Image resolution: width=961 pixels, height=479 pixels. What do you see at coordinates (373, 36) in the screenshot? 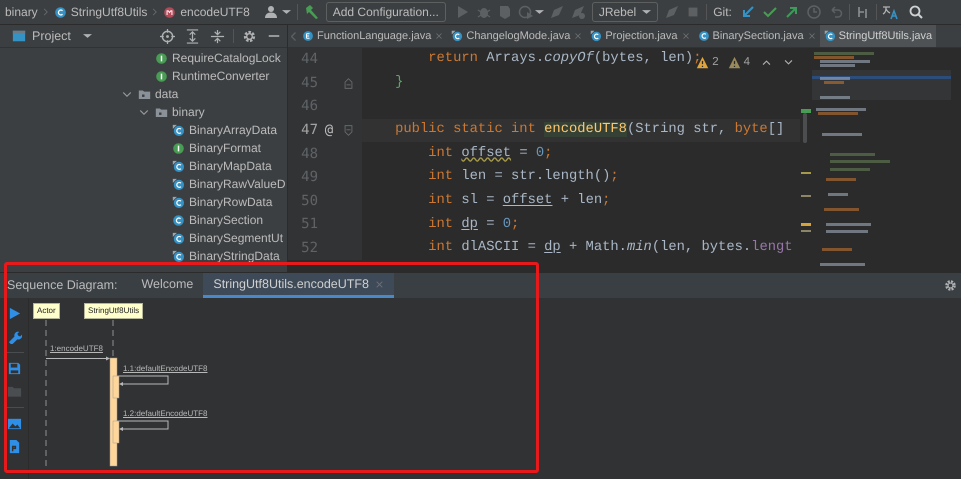
I see `editor-tab: FunctionLanguage.java` at bounding box center [373, 36].